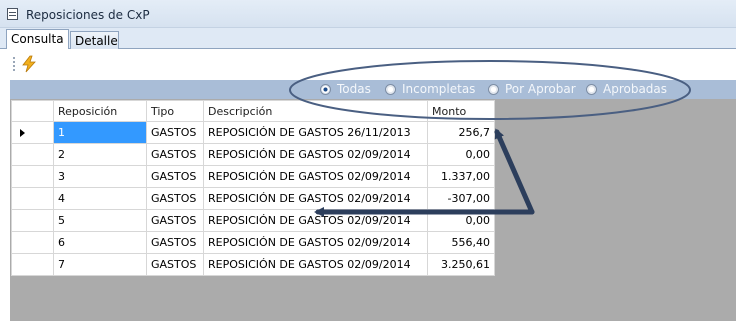 The height and width of the screenshot is (321, 736). Describe the element at coordinates (635, 89) in the screenshot. I see `radio-label: Aprobadas` at that location.